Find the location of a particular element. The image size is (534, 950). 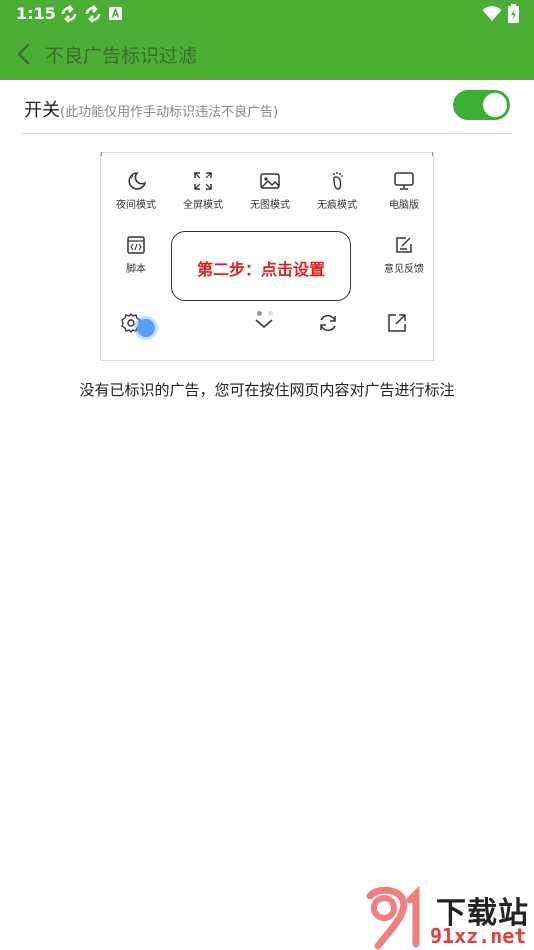

callout-text: 第二步：点击设置 is located at coordinates (260, 269).